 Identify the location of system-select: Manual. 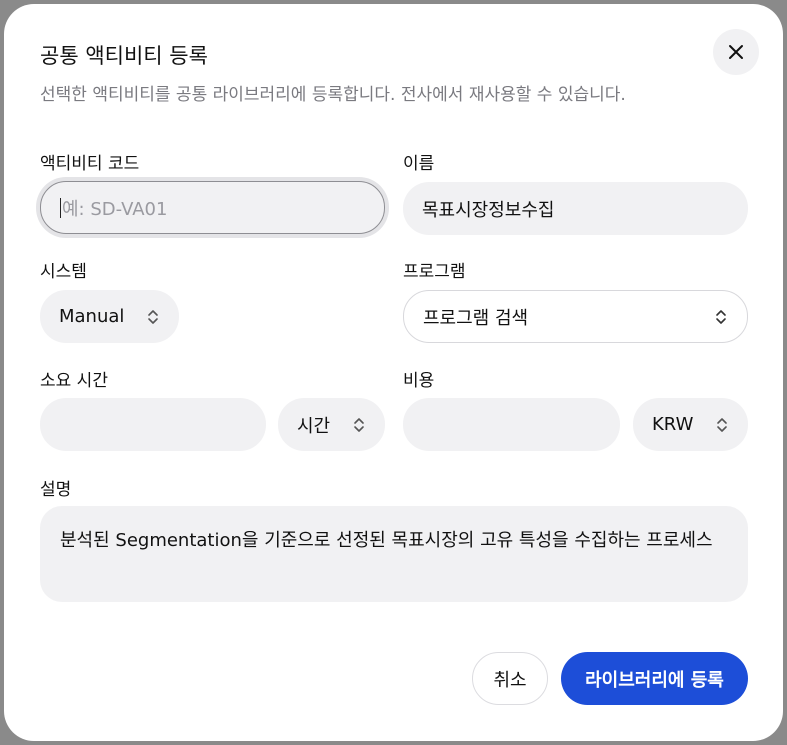
(109, 316).